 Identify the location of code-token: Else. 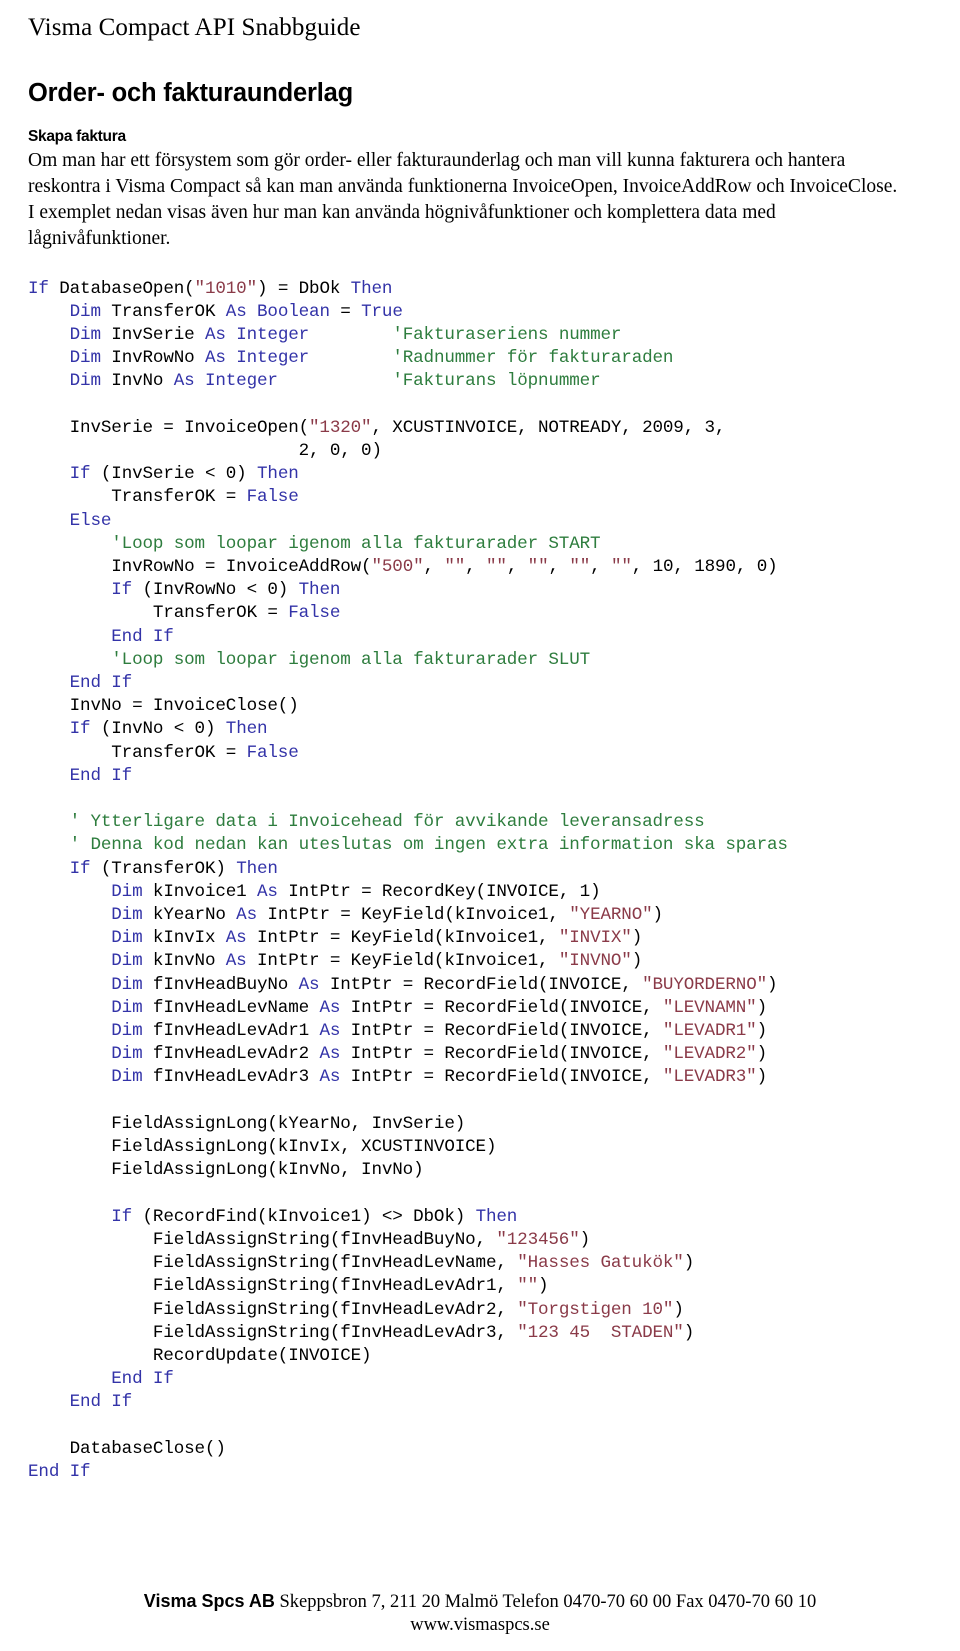
(90, 520).